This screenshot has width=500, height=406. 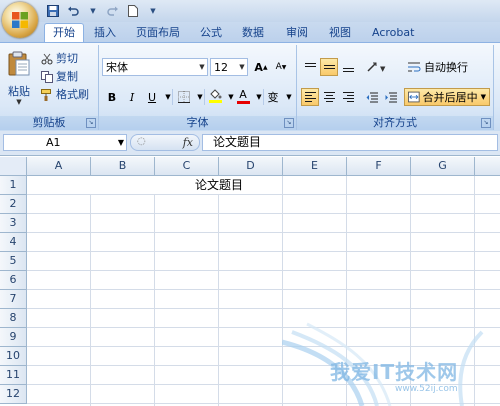 What do you see at coordinates (19, 102) in the screenshot?
I see `paste-dropdown-icon: ▼` at bounding box center [19, 102].